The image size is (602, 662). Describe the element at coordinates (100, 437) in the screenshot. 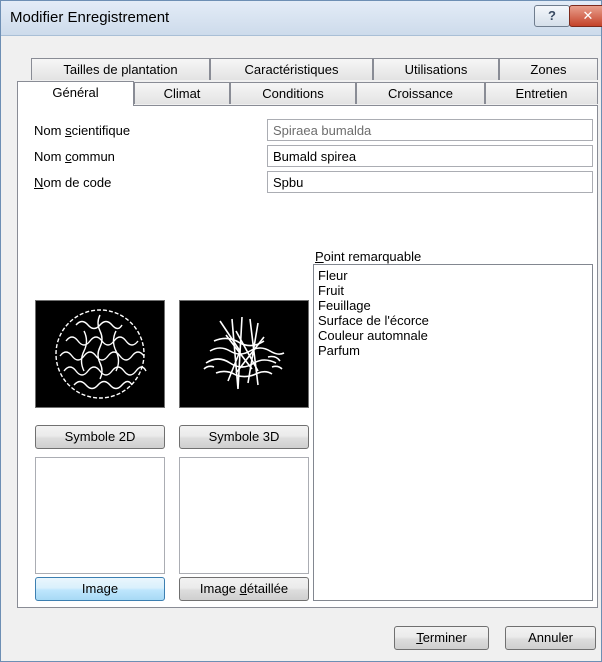

I see `symbol-2d-button: Symbole 2D` at that location.